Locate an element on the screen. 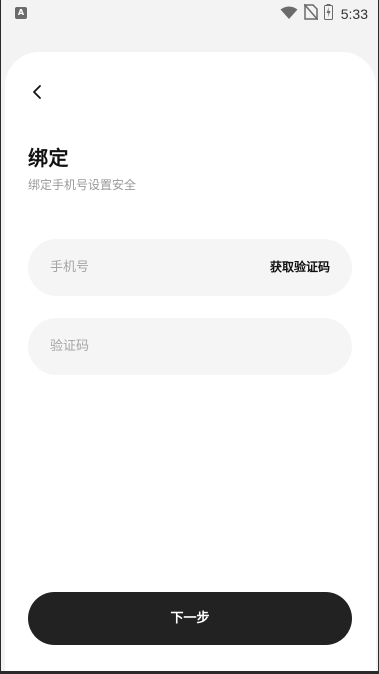 The image size is (379, 674). back-button is located at coordinates (37, 94).